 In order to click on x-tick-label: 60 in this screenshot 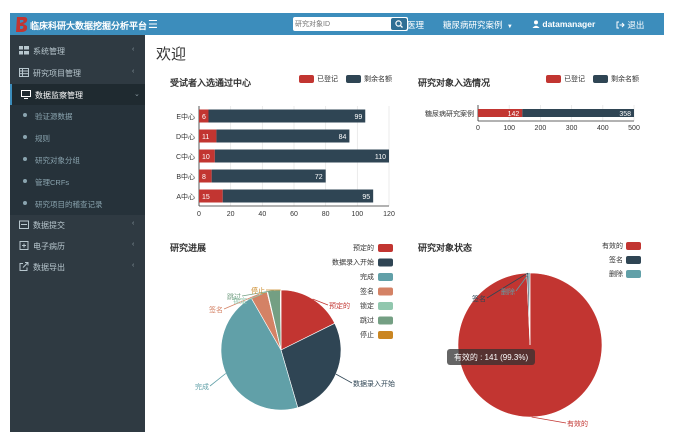, I will do `click(294, 214)`.